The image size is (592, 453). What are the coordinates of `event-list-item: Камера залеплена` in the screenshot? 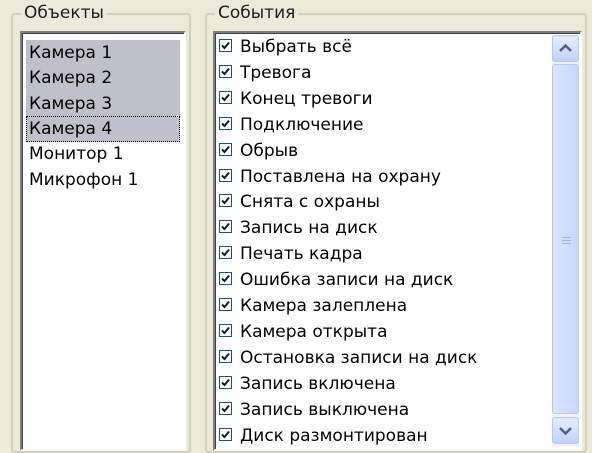 It's located at (385, 306).